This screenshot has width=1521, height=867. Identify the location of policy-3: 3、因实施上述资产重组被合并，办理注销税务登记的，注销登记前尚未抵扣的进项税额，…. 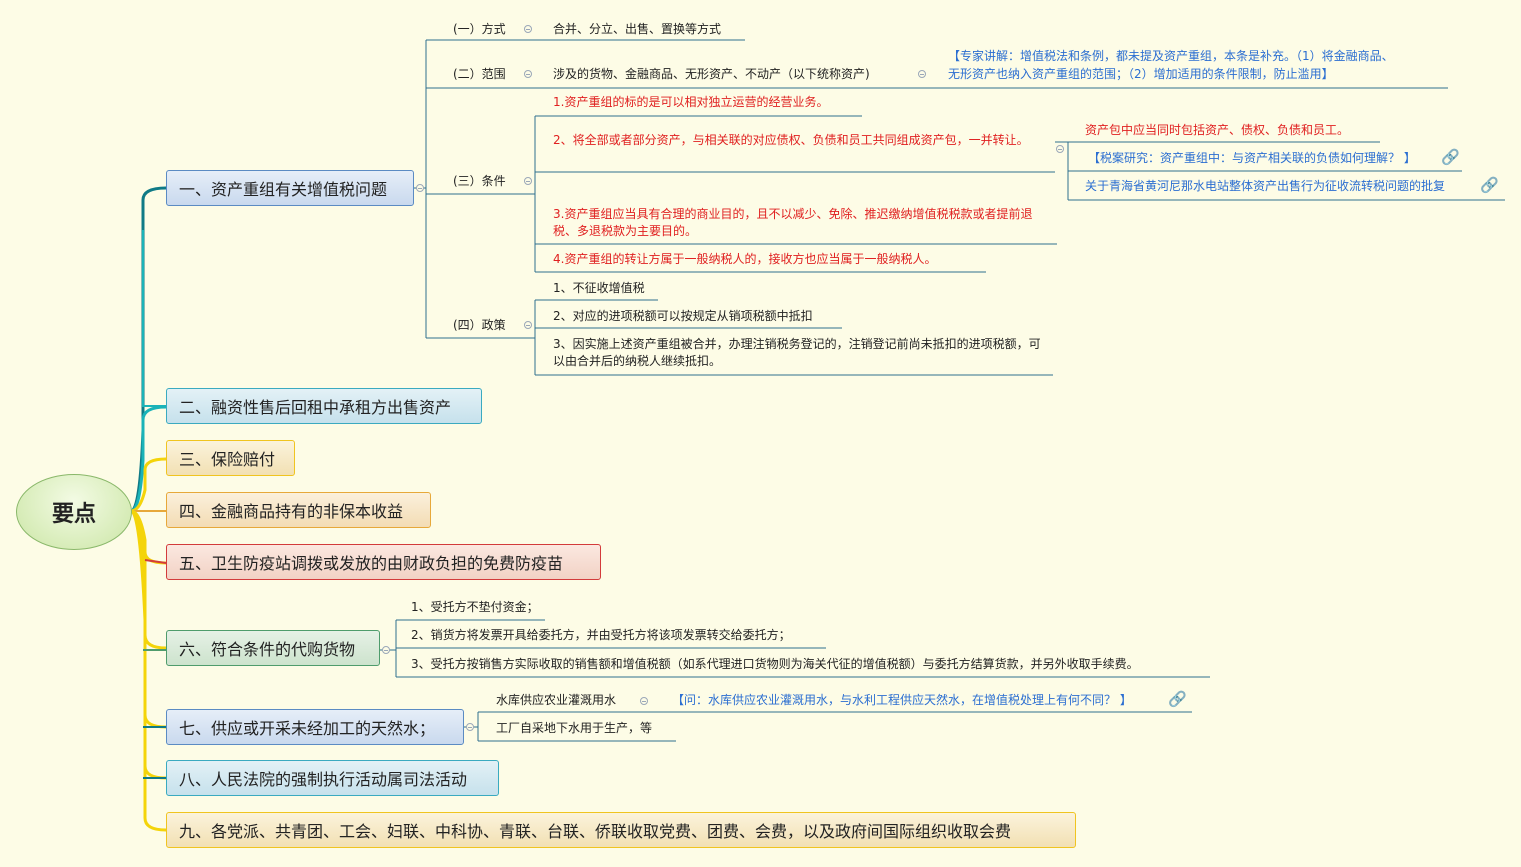
(801, 353).